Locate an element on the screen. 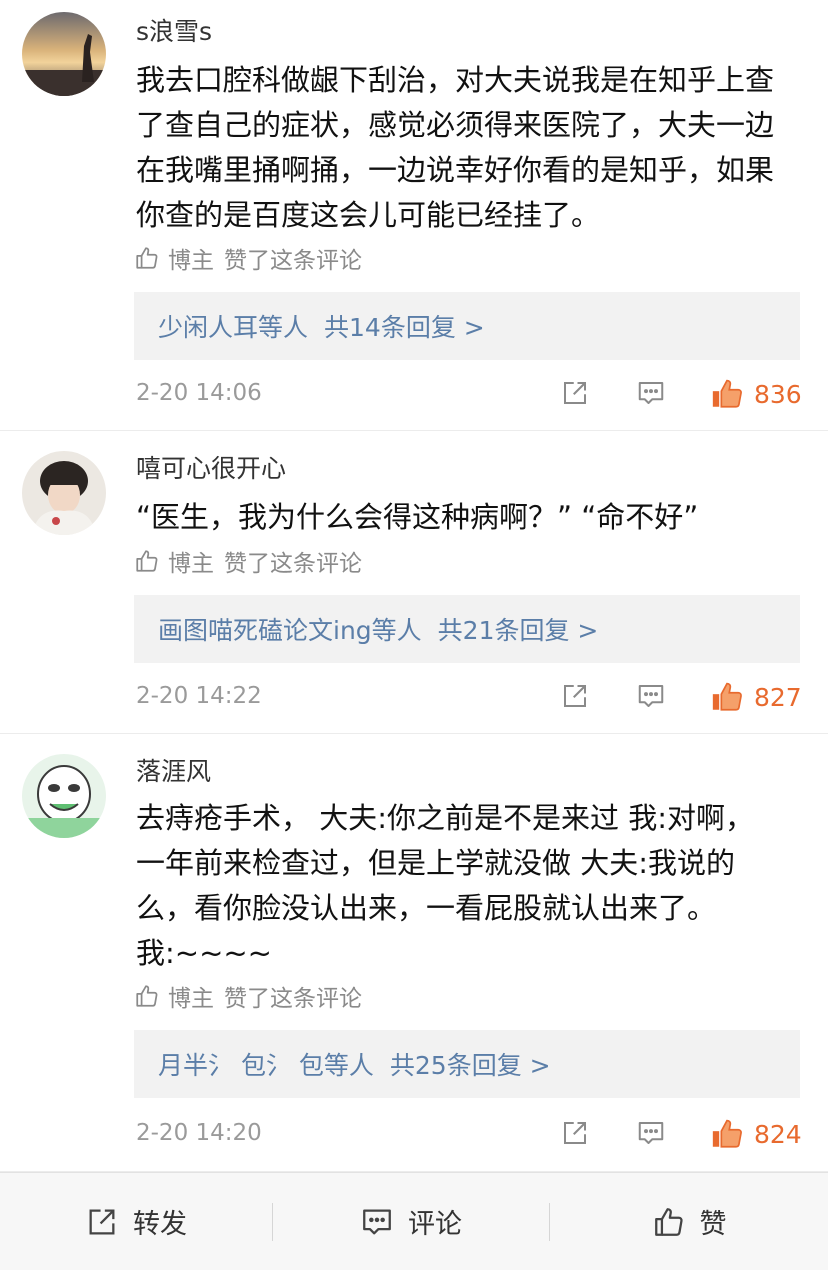 Image resolution: width=828 pixels, height=1270 pixels. like-count: 836 is located at coordinates (778, 394).